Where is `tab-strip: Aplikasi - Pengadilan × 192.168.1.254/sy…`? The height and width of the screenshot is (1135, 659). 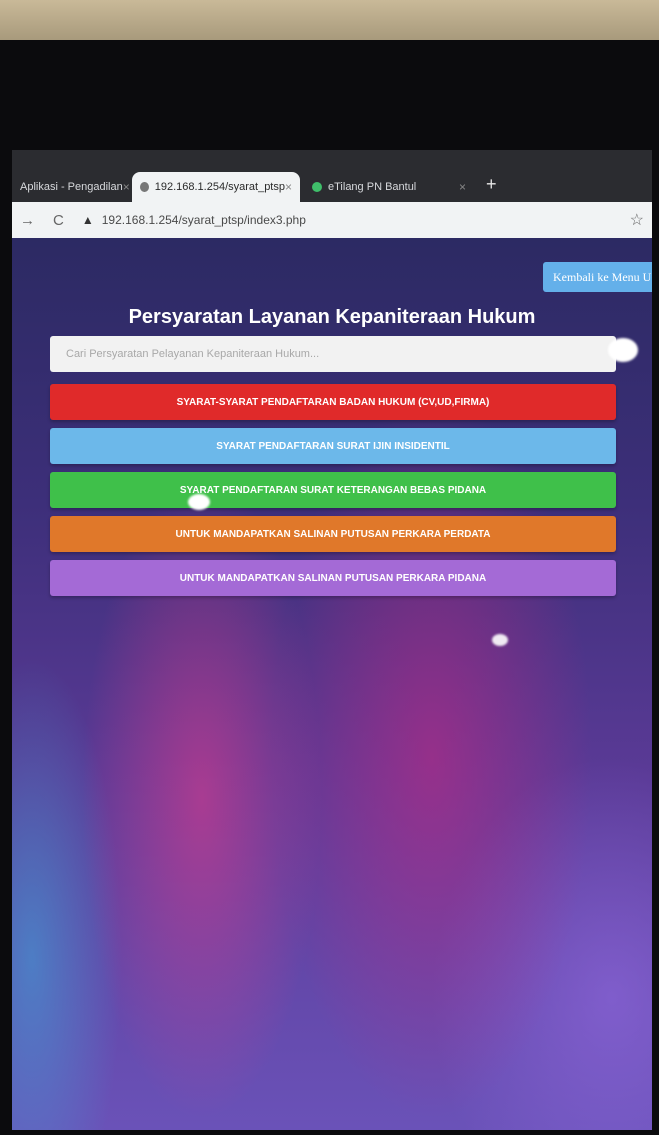 tab-strip: Aplikasi - Pengadilan × 192.168.1.254/sy… is located at coordinates (332, 176).